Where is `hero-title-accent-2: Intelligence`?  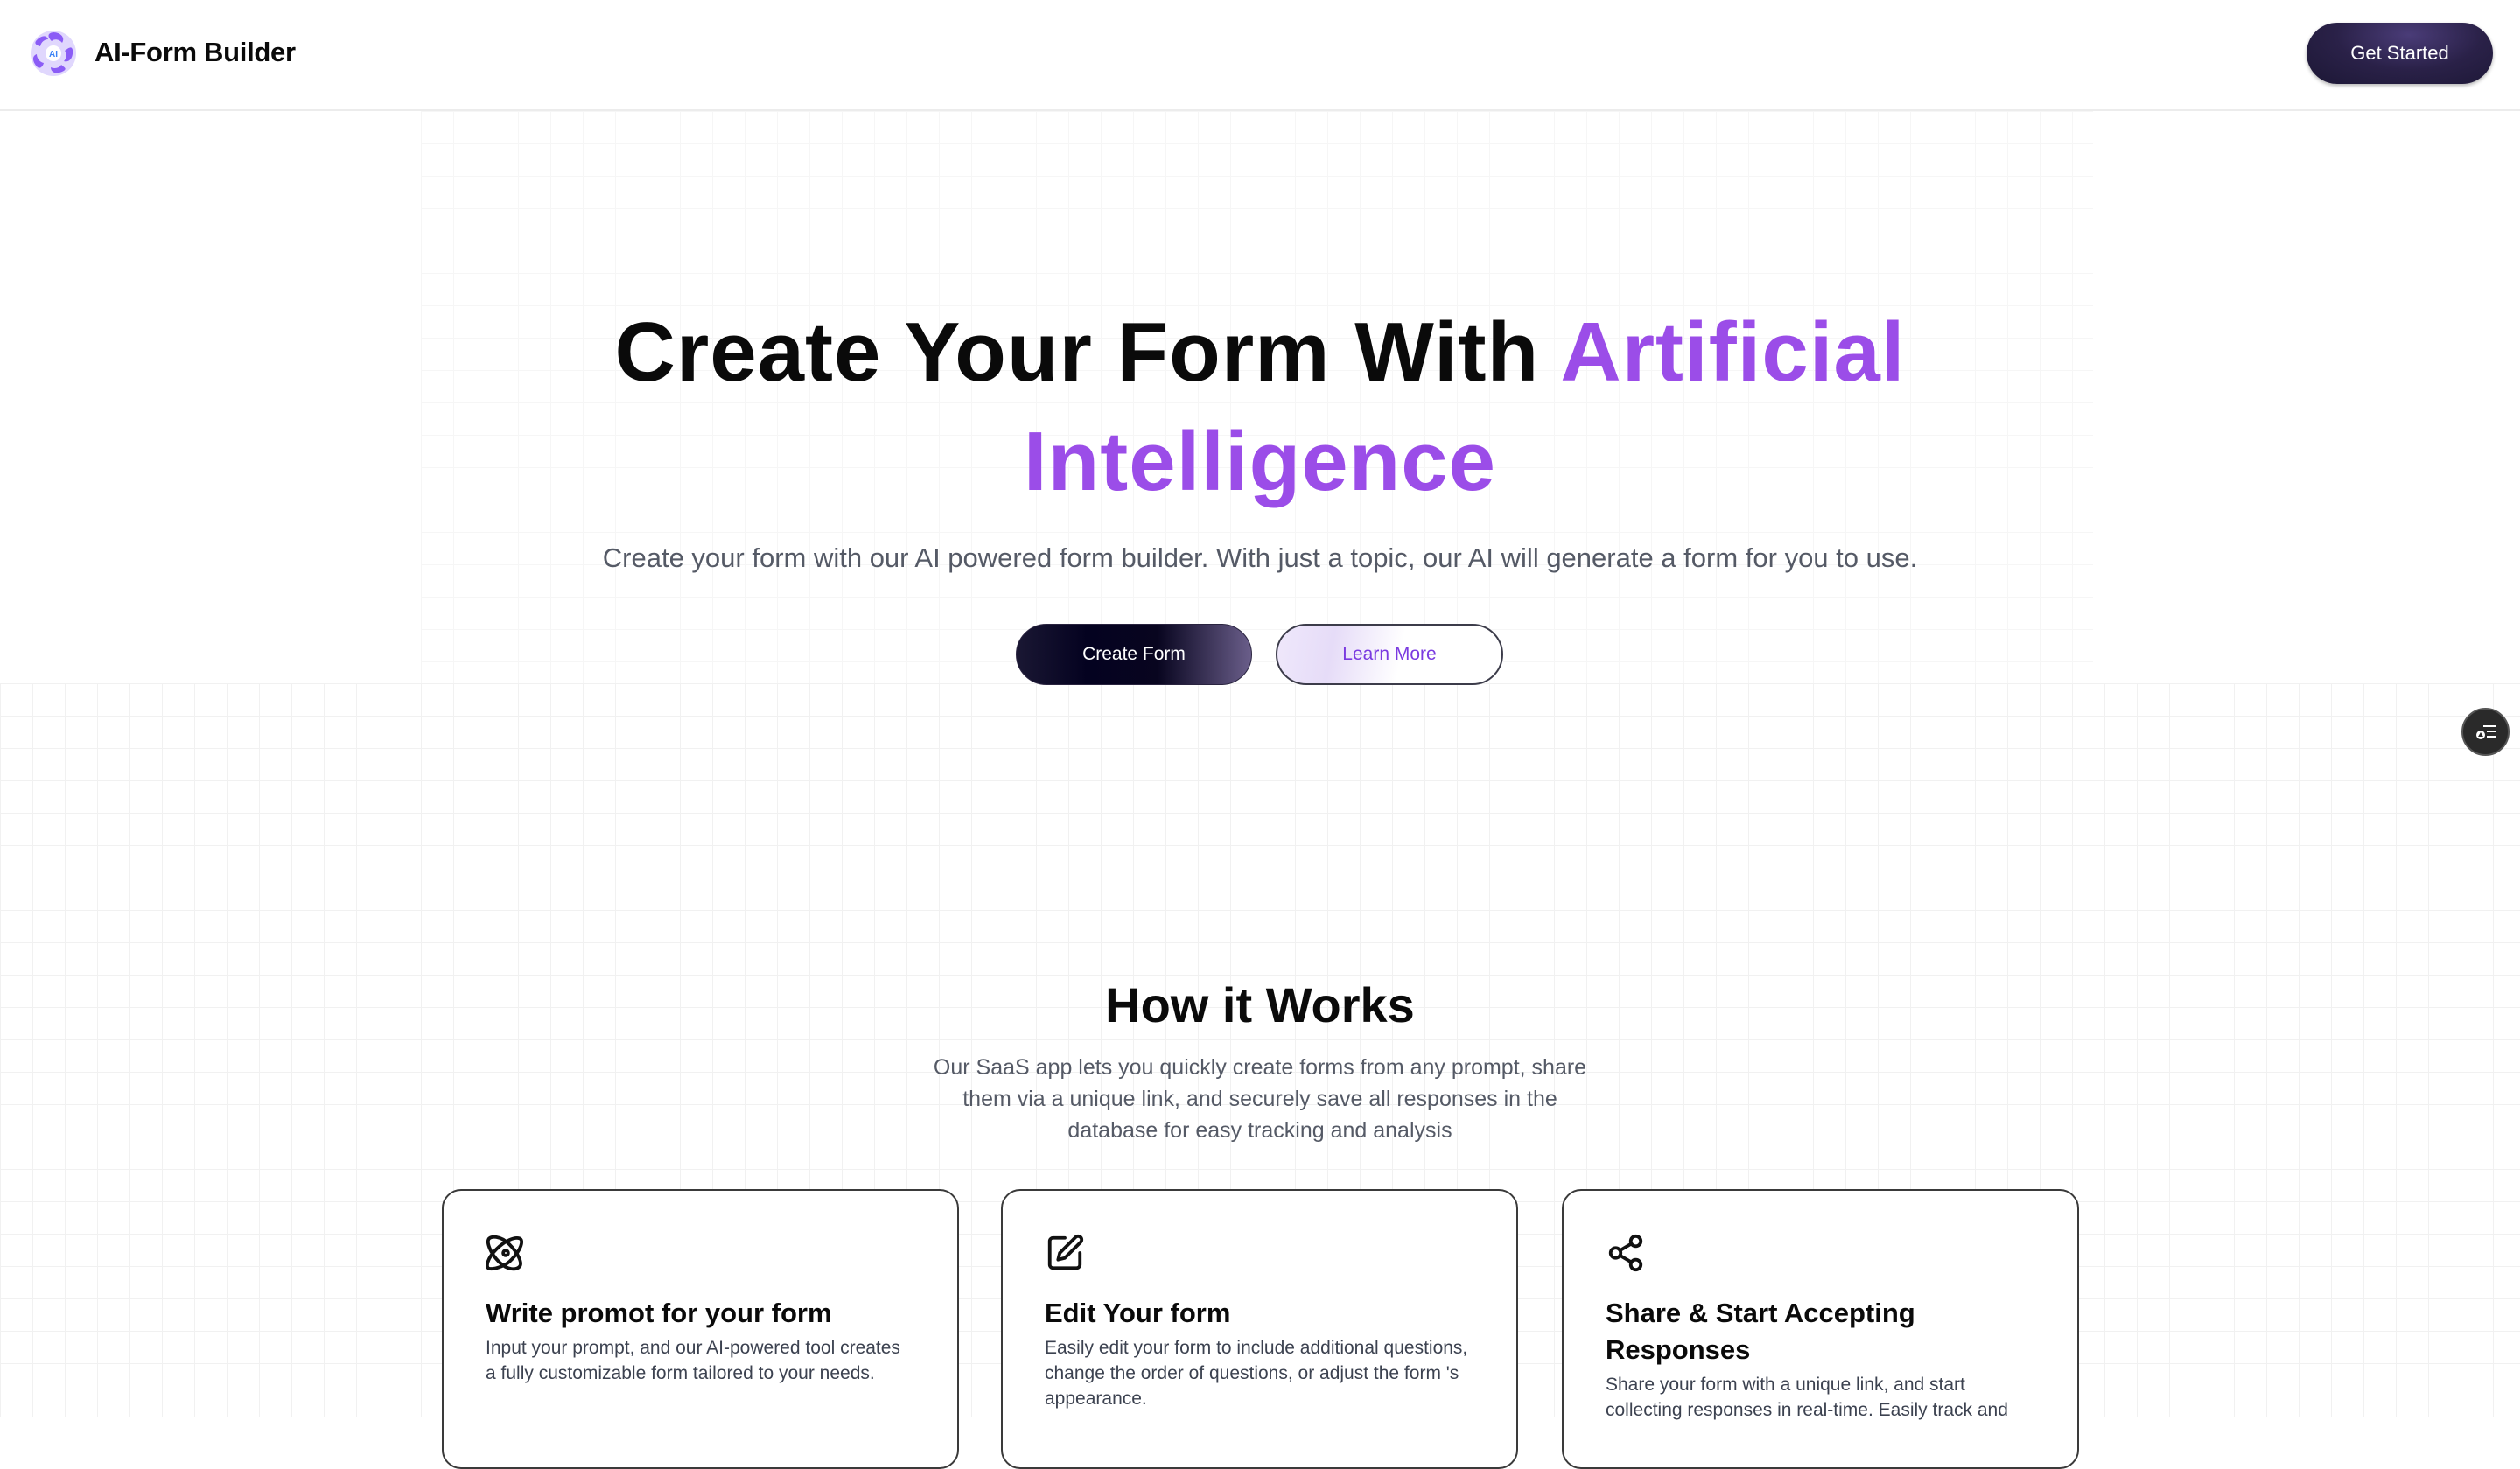 hero-title-accent-2: Intelligence is located at coordinates (1260, 461).